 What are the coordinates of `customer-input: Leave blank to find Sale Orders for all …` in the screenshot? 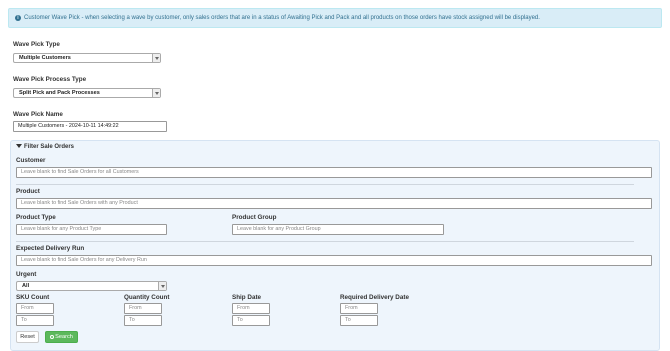 It's located at (334, 172).